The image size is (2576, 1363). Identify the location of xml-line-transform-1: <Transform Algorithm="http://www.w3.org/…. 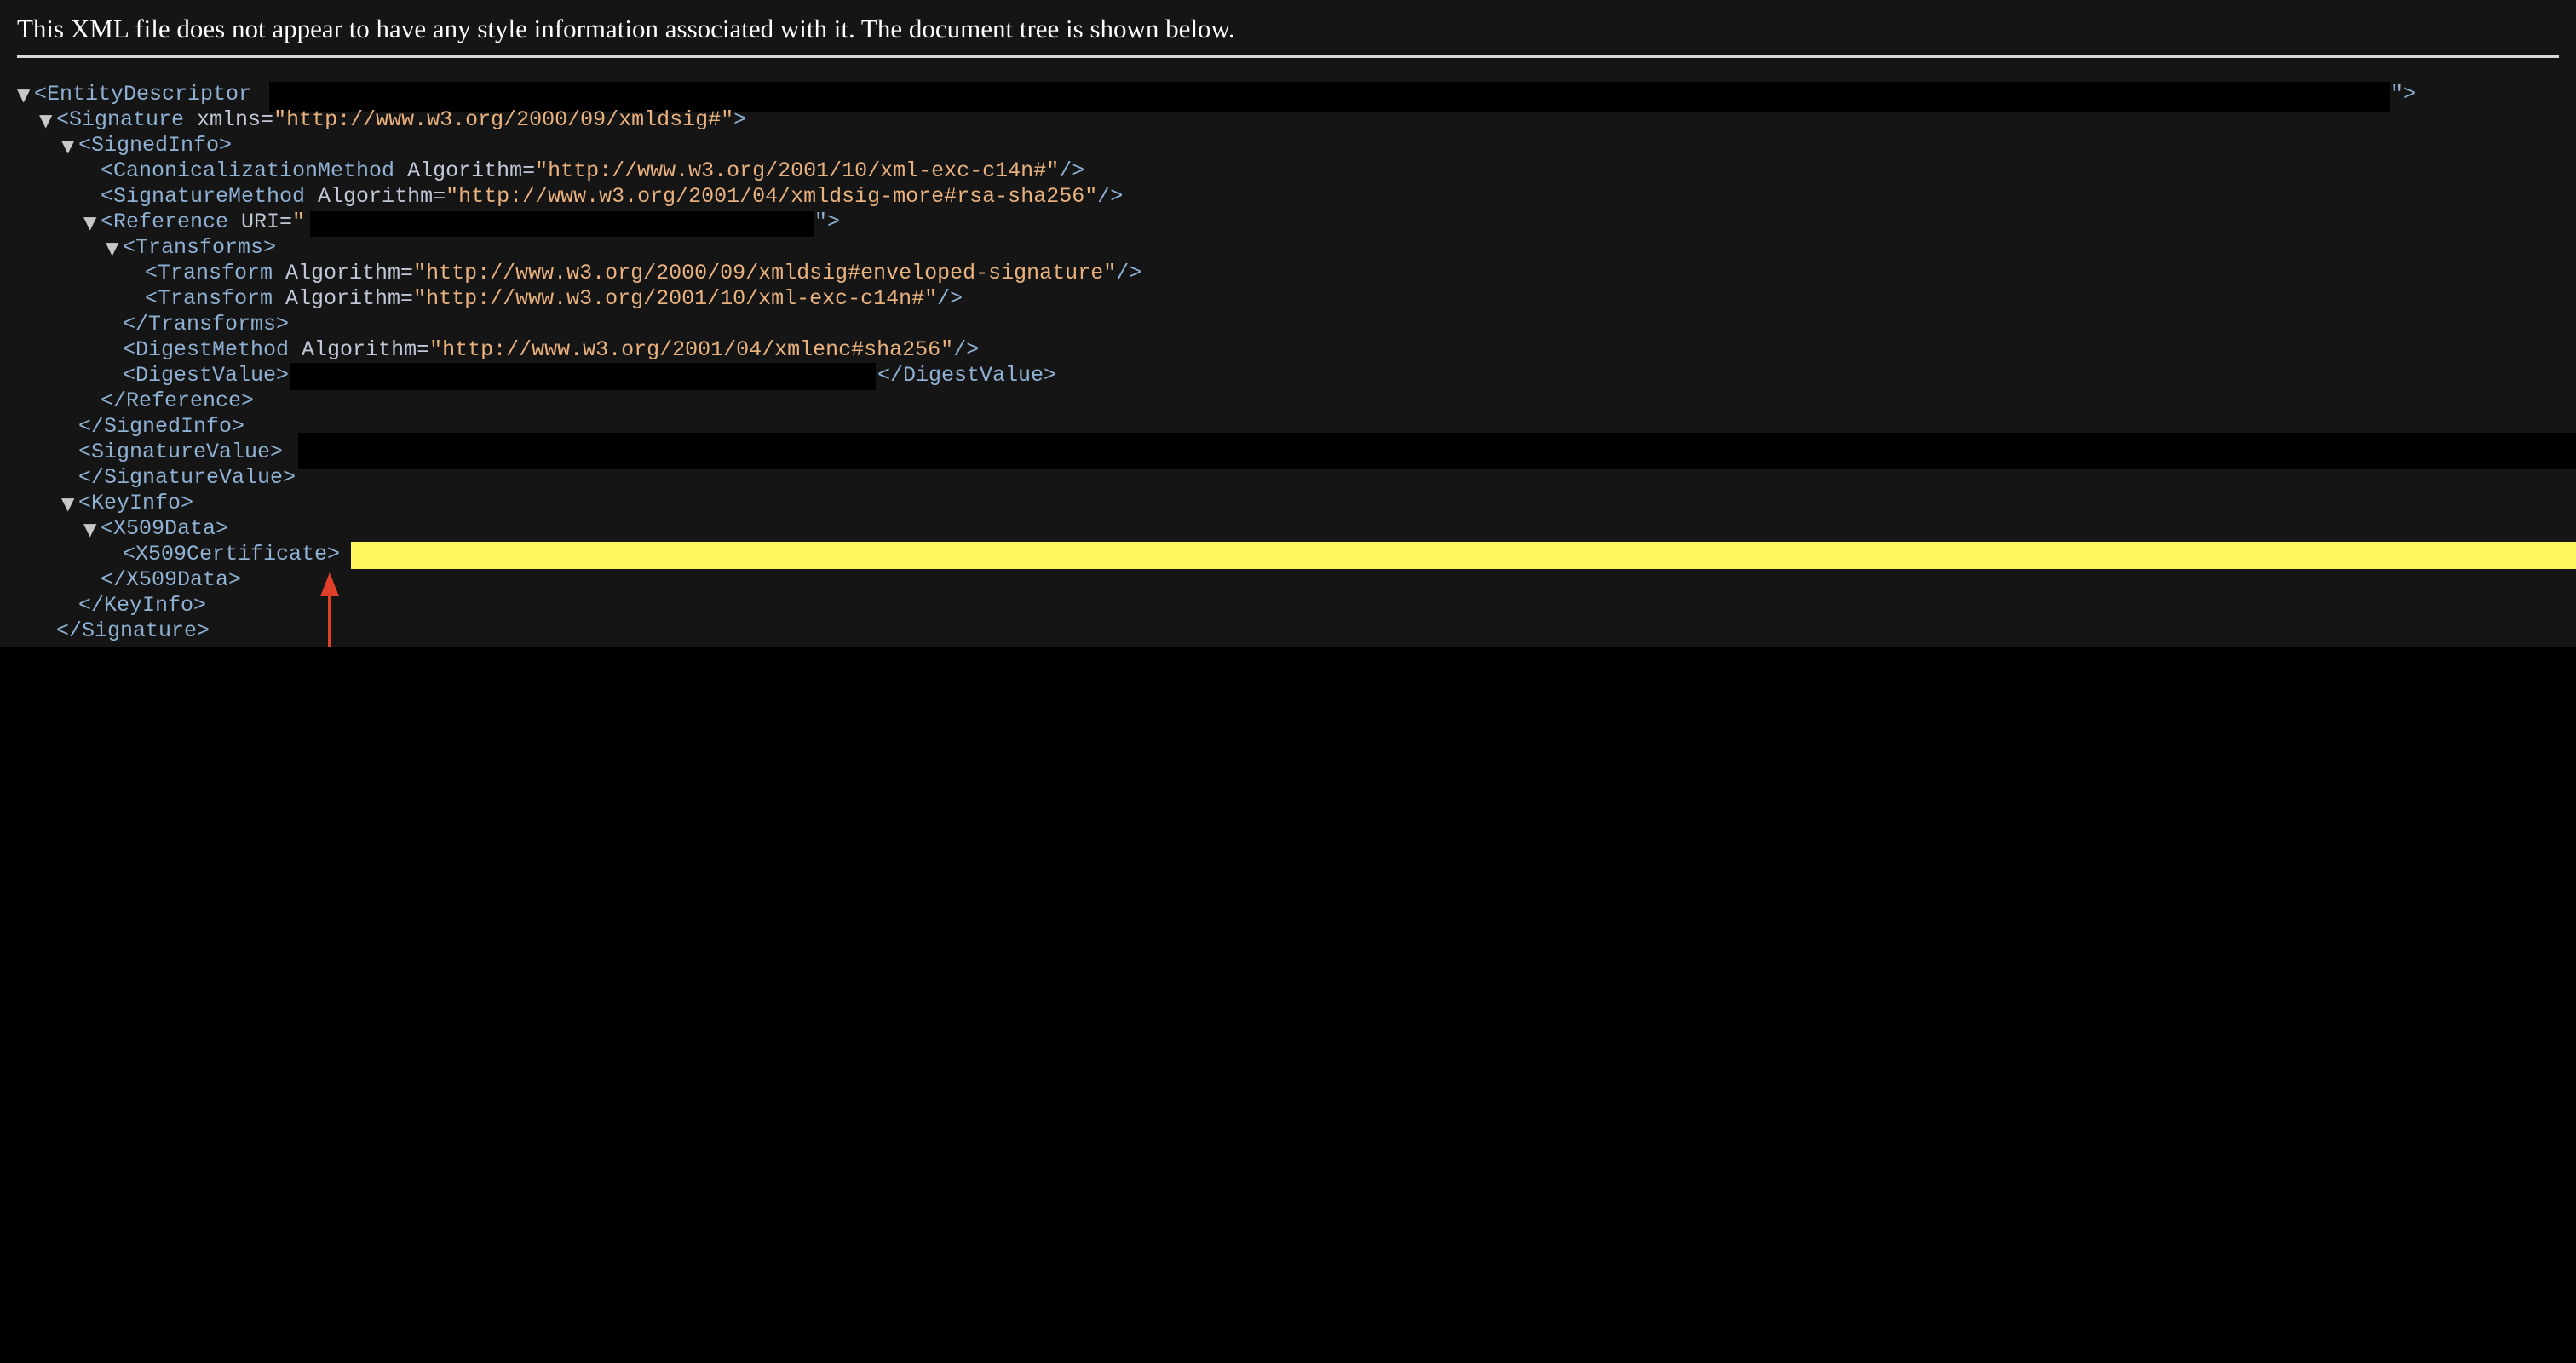
(643, 274).